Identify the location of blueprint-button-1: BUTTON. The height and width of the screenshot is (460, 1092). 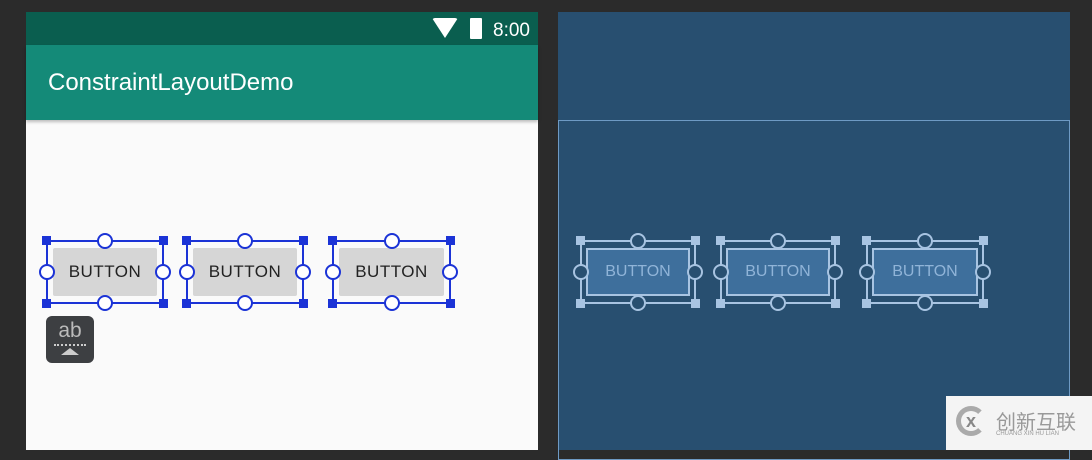
(638, 272).